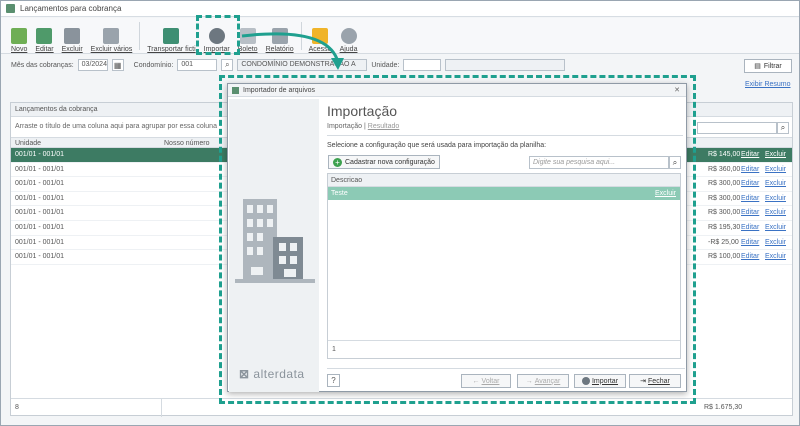 This screenshot has width=800, height=426. I want to click on footer-divider, so click(161, 408).